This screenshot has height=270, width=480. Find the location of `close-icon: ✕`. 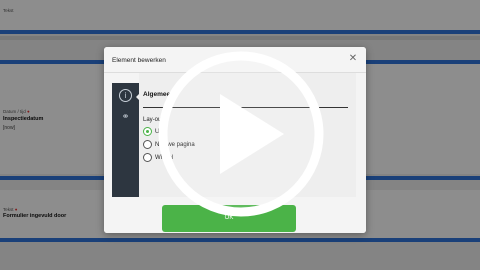

close-icon: ✕ is located at coordinates (353, 59).